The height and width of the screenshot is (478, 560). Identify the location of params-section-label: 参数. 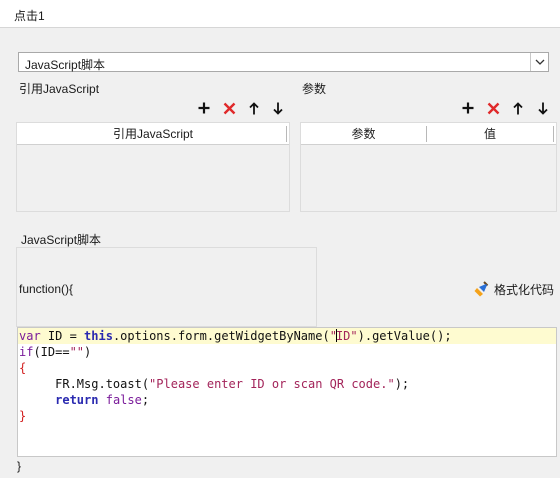
(314, 89).